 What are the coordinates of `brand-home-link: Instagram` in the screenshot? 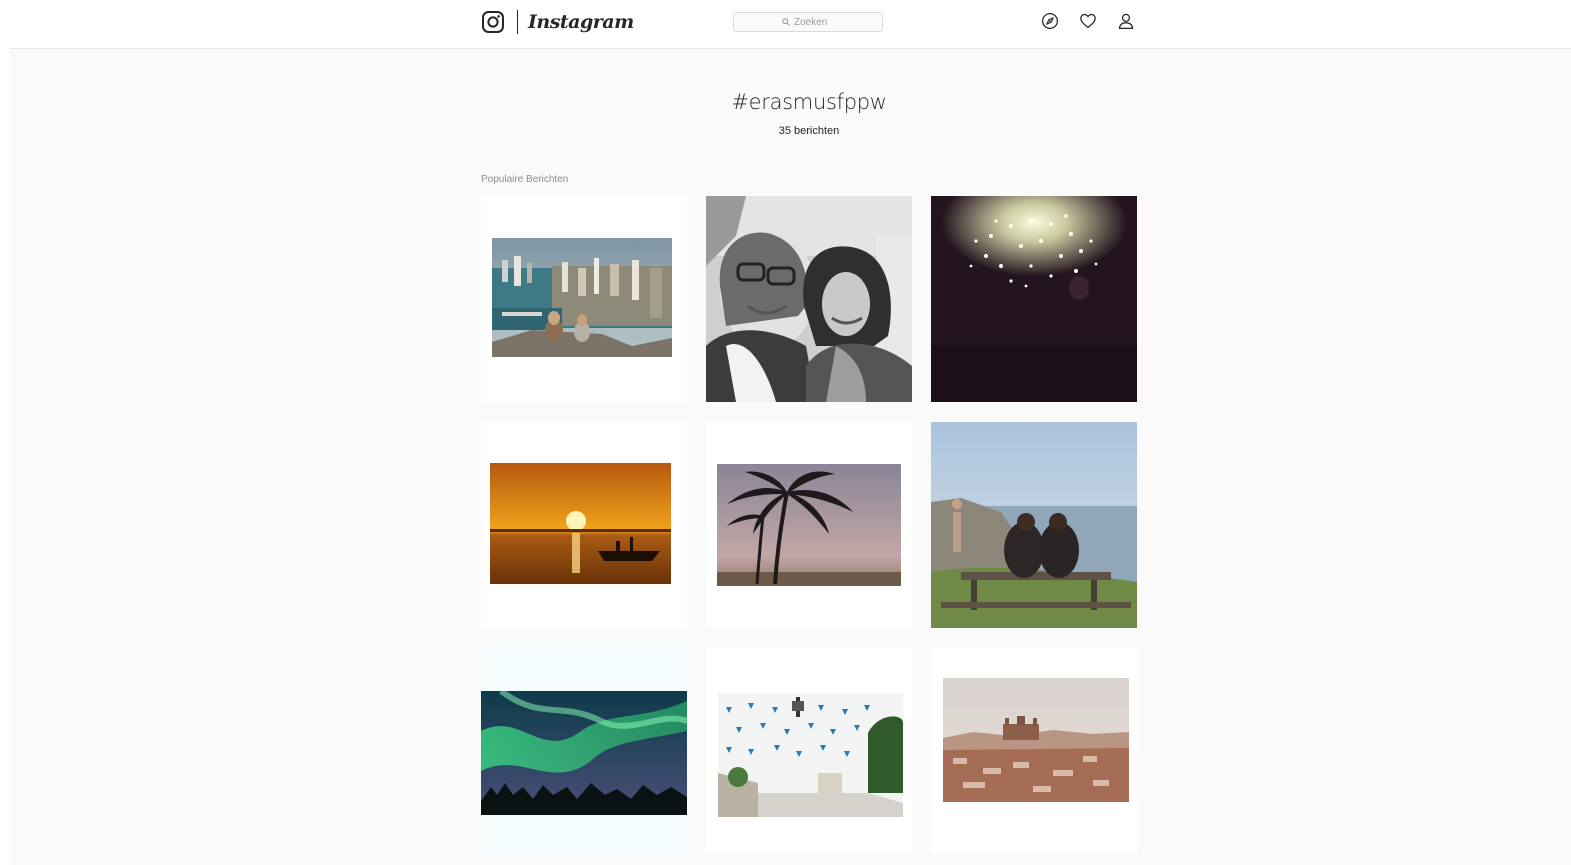 It's located at (557, 22).